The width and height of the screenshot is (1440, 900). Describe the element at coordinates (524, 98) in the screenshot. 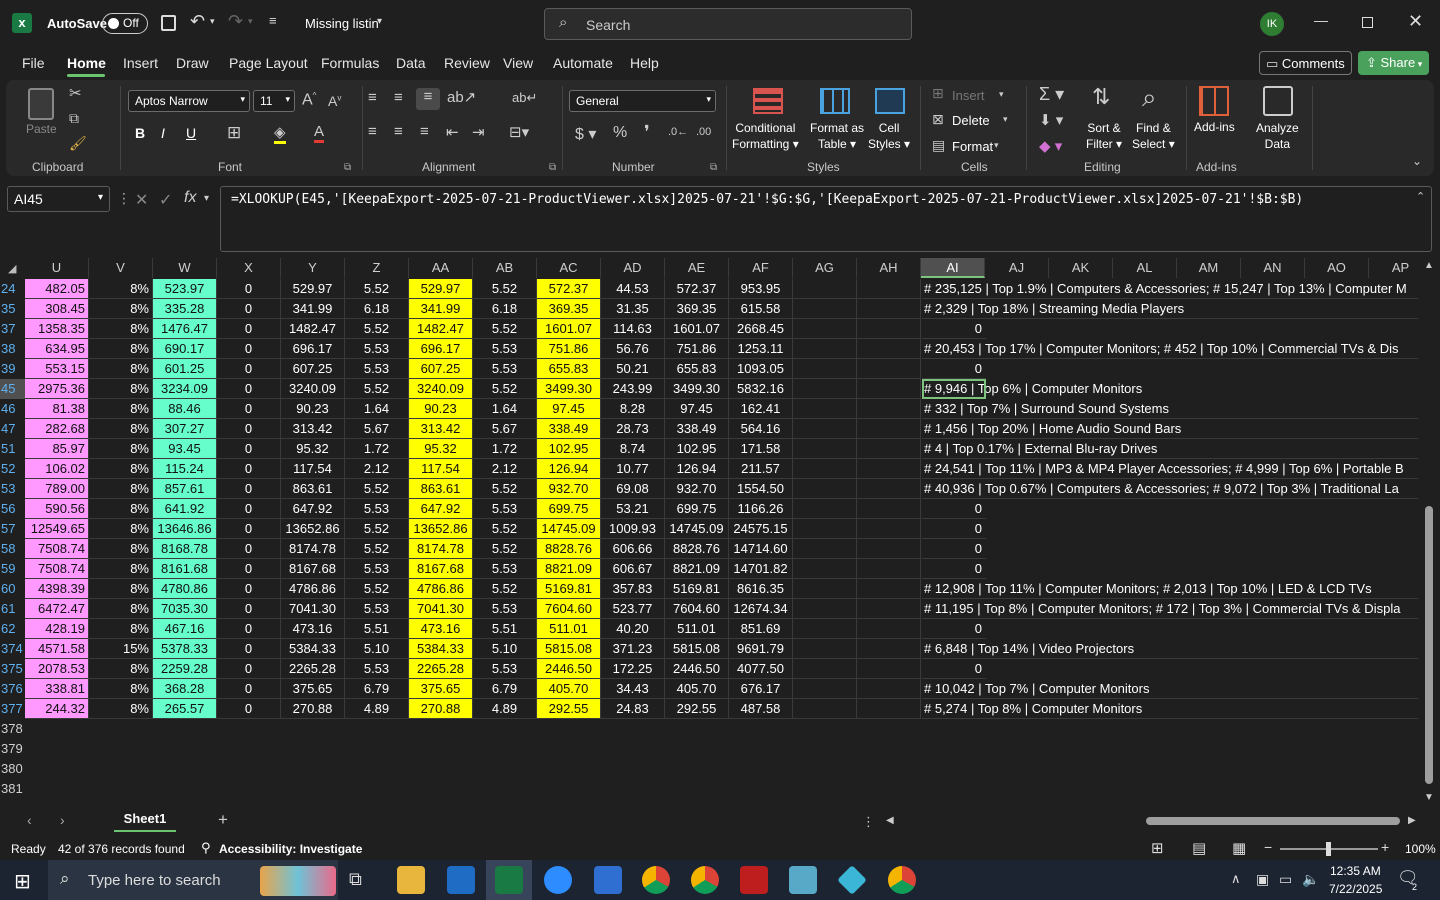

I see `wrap-text-icon: ab↵` at that location.